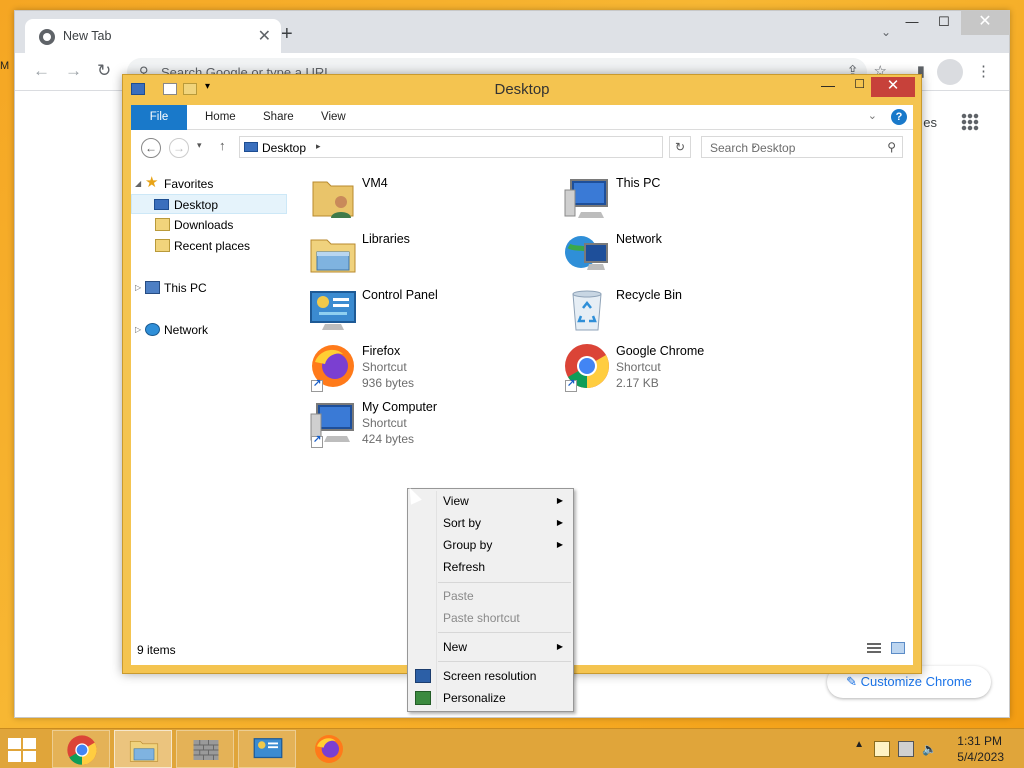 Image resolution: width=1024 pixels, height=768 pixels. What do you see at coordinates (683, 368) in the screenshot?
I see `item-google-chrome: Google Chrome Shortcut 2.17 KB` at bounding box center [683, 368].